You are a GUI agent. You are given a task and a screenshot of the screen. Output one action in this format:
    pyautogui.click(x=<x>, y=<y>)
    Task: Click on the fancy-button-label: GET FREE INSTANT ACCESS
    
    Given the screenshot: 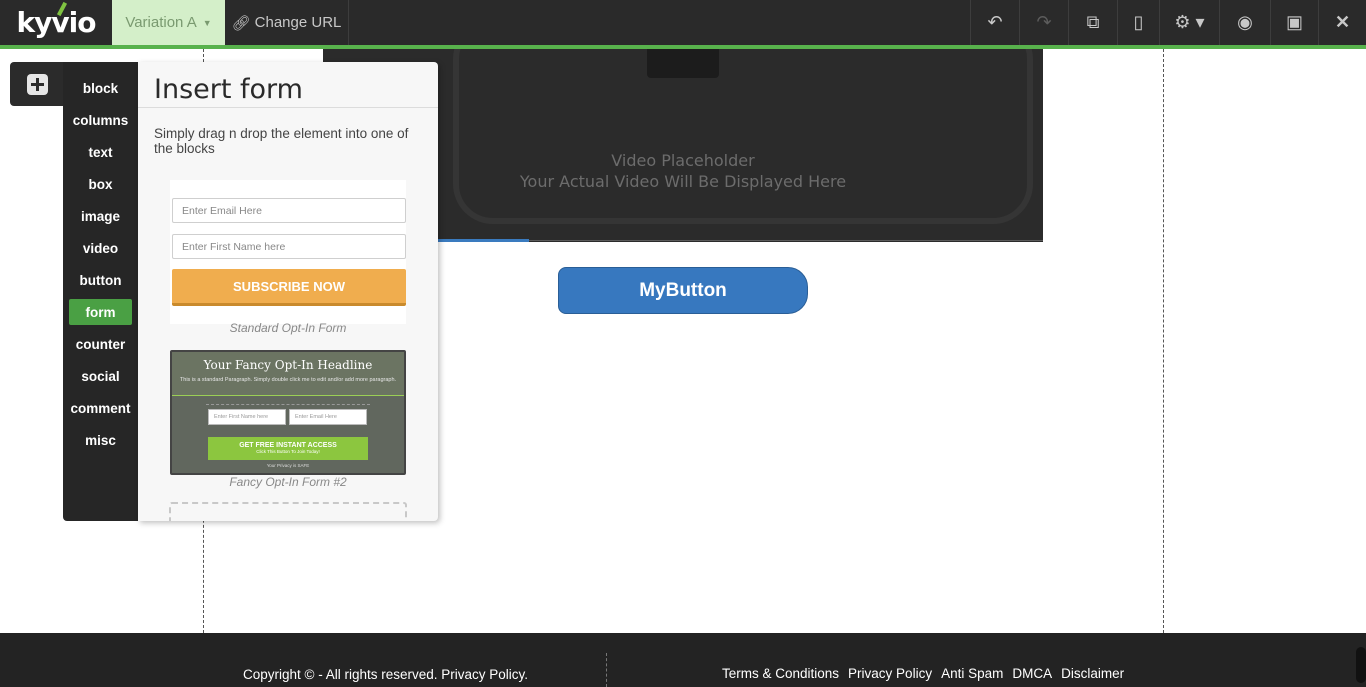 What is the action you would take?
    pyautogui.click(x=288, y=445)
    